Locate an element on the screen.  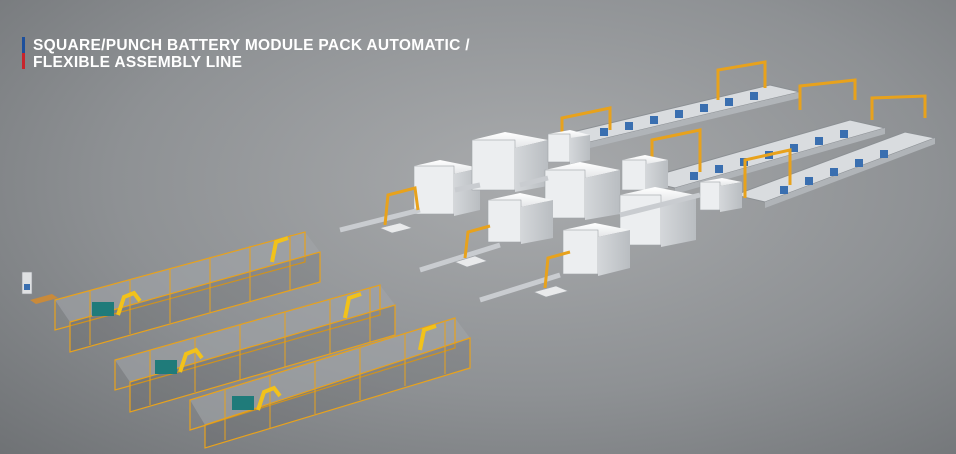
loading-station is located at coordinates (39, 287).